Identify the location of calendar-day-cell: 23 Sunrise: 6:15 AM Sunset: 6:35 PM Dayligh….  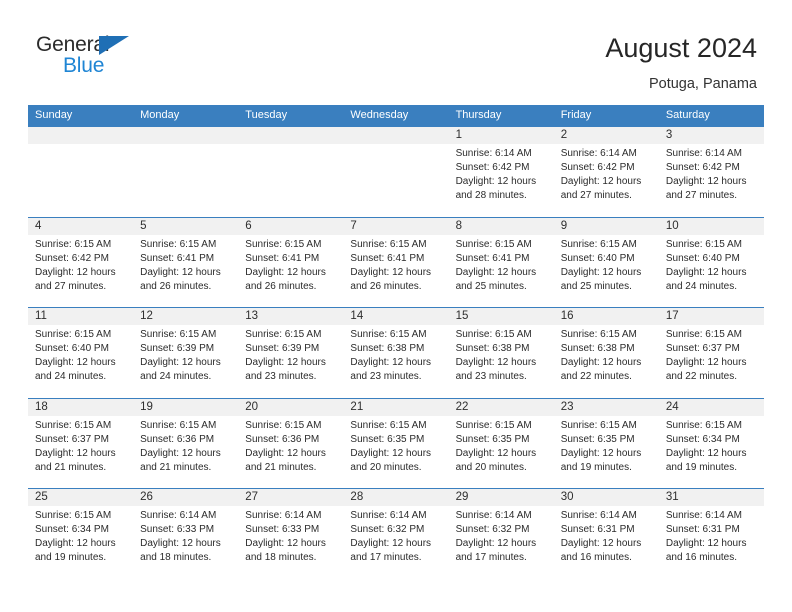
(606, 443).